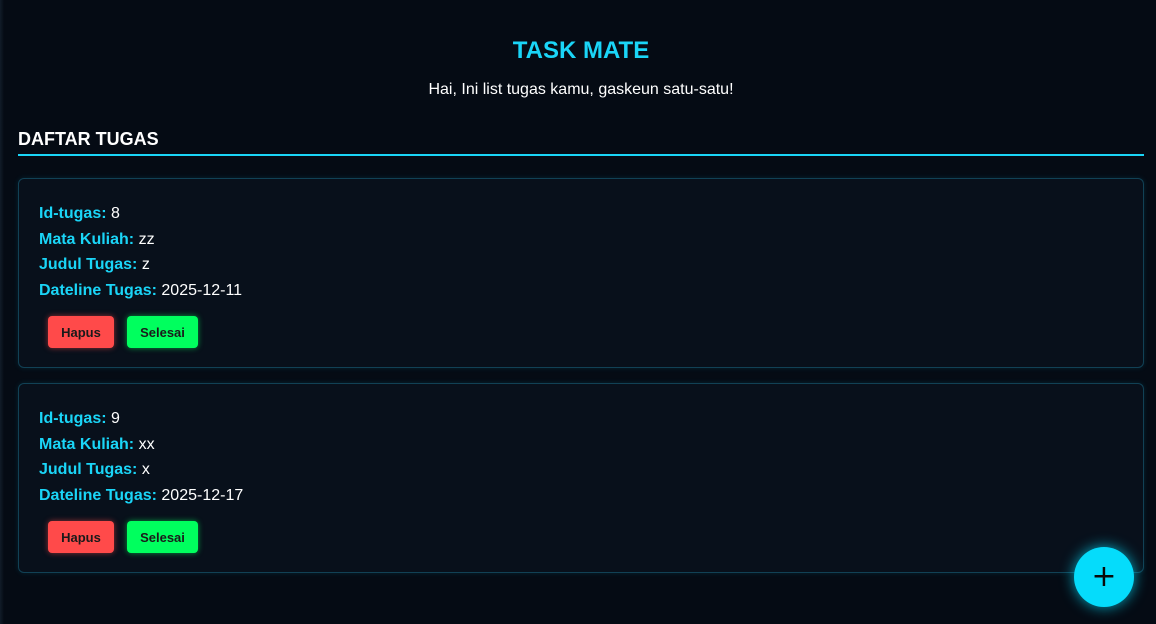  Describe the element at coordinates (140, 214) in the screenshot. I see `task-id-row: Id-tugas: 8` at that location.